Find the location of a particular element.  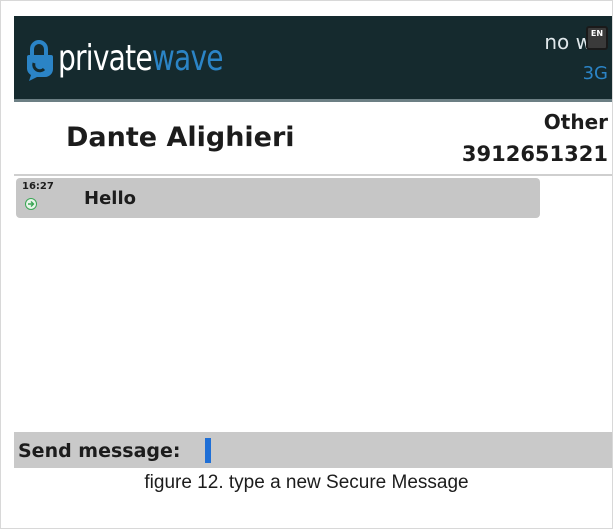

privatewave-logo: privatewave is located at coordinates (146, 59).